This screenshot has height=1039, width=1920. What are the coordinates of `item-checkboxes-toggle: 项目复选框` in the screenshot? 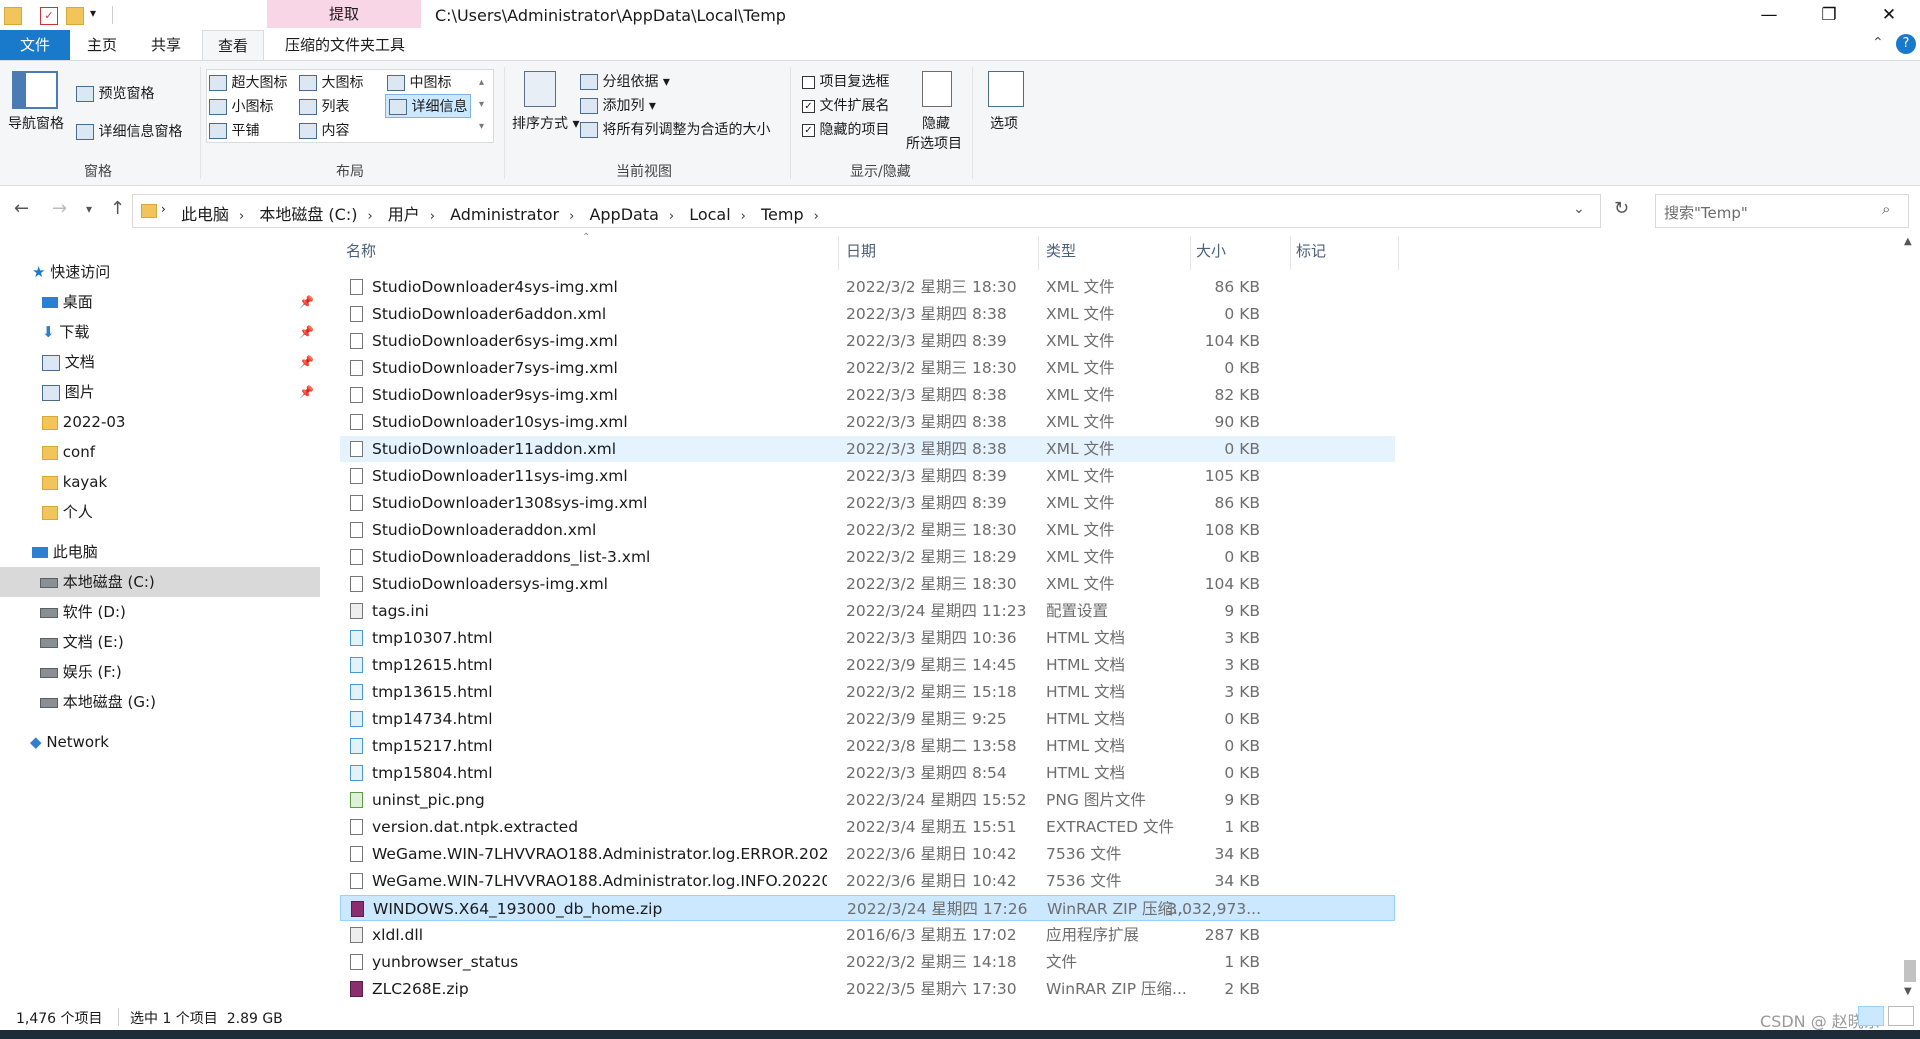 It's located at (845, 81).